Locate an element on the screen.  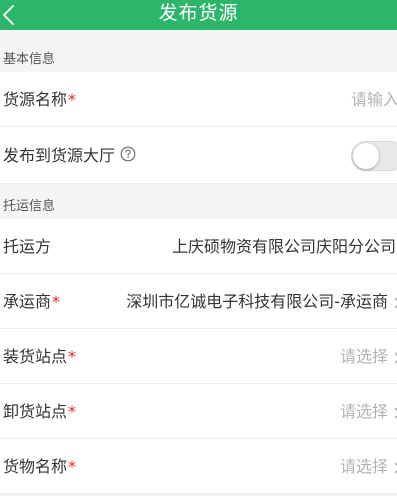
toggle-knob is located at coordinates (366, 156).